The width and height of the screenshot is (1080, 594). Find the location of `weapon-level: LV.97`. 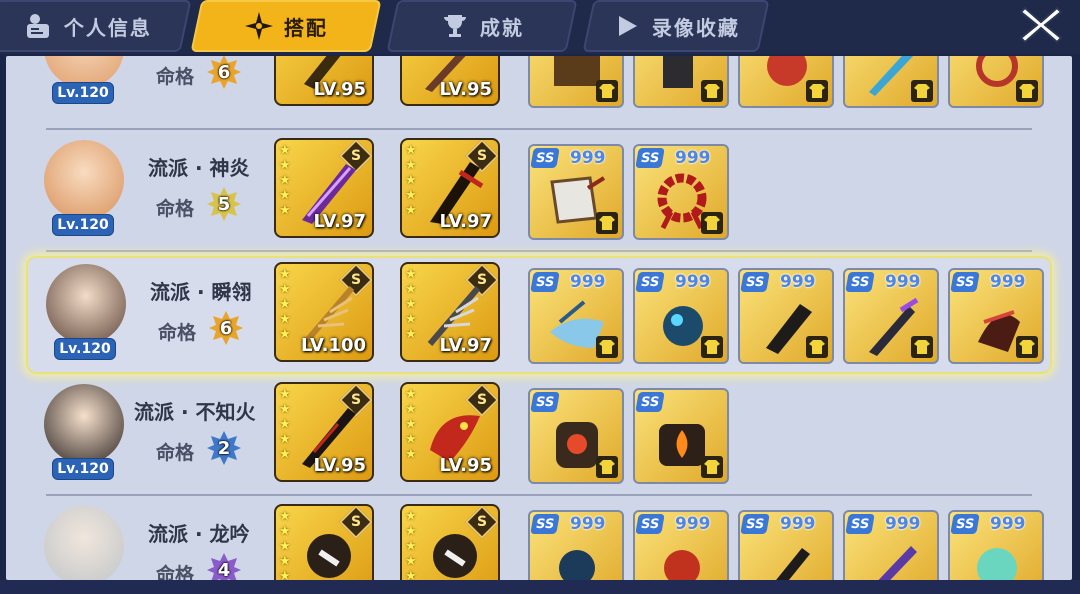

weapon-level: LV.97 is located at coordinates (466, 221).